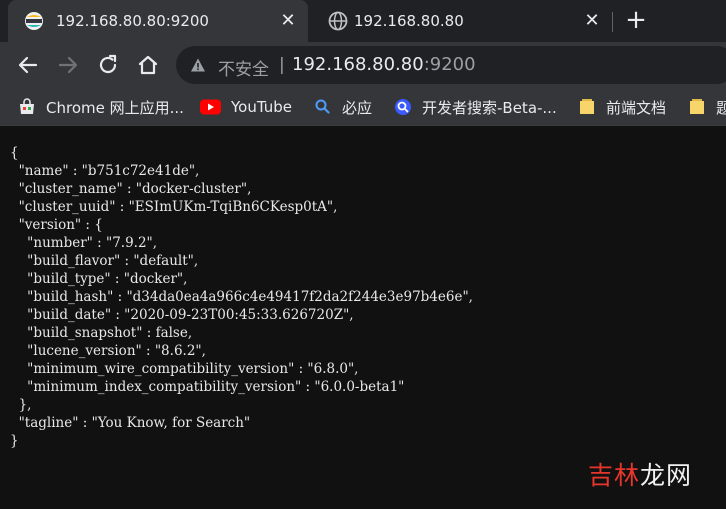 Image resolution: width=726 pixels, height=509 pixels. I want to click on bookmark-bing: 必应, so click(343, 107).